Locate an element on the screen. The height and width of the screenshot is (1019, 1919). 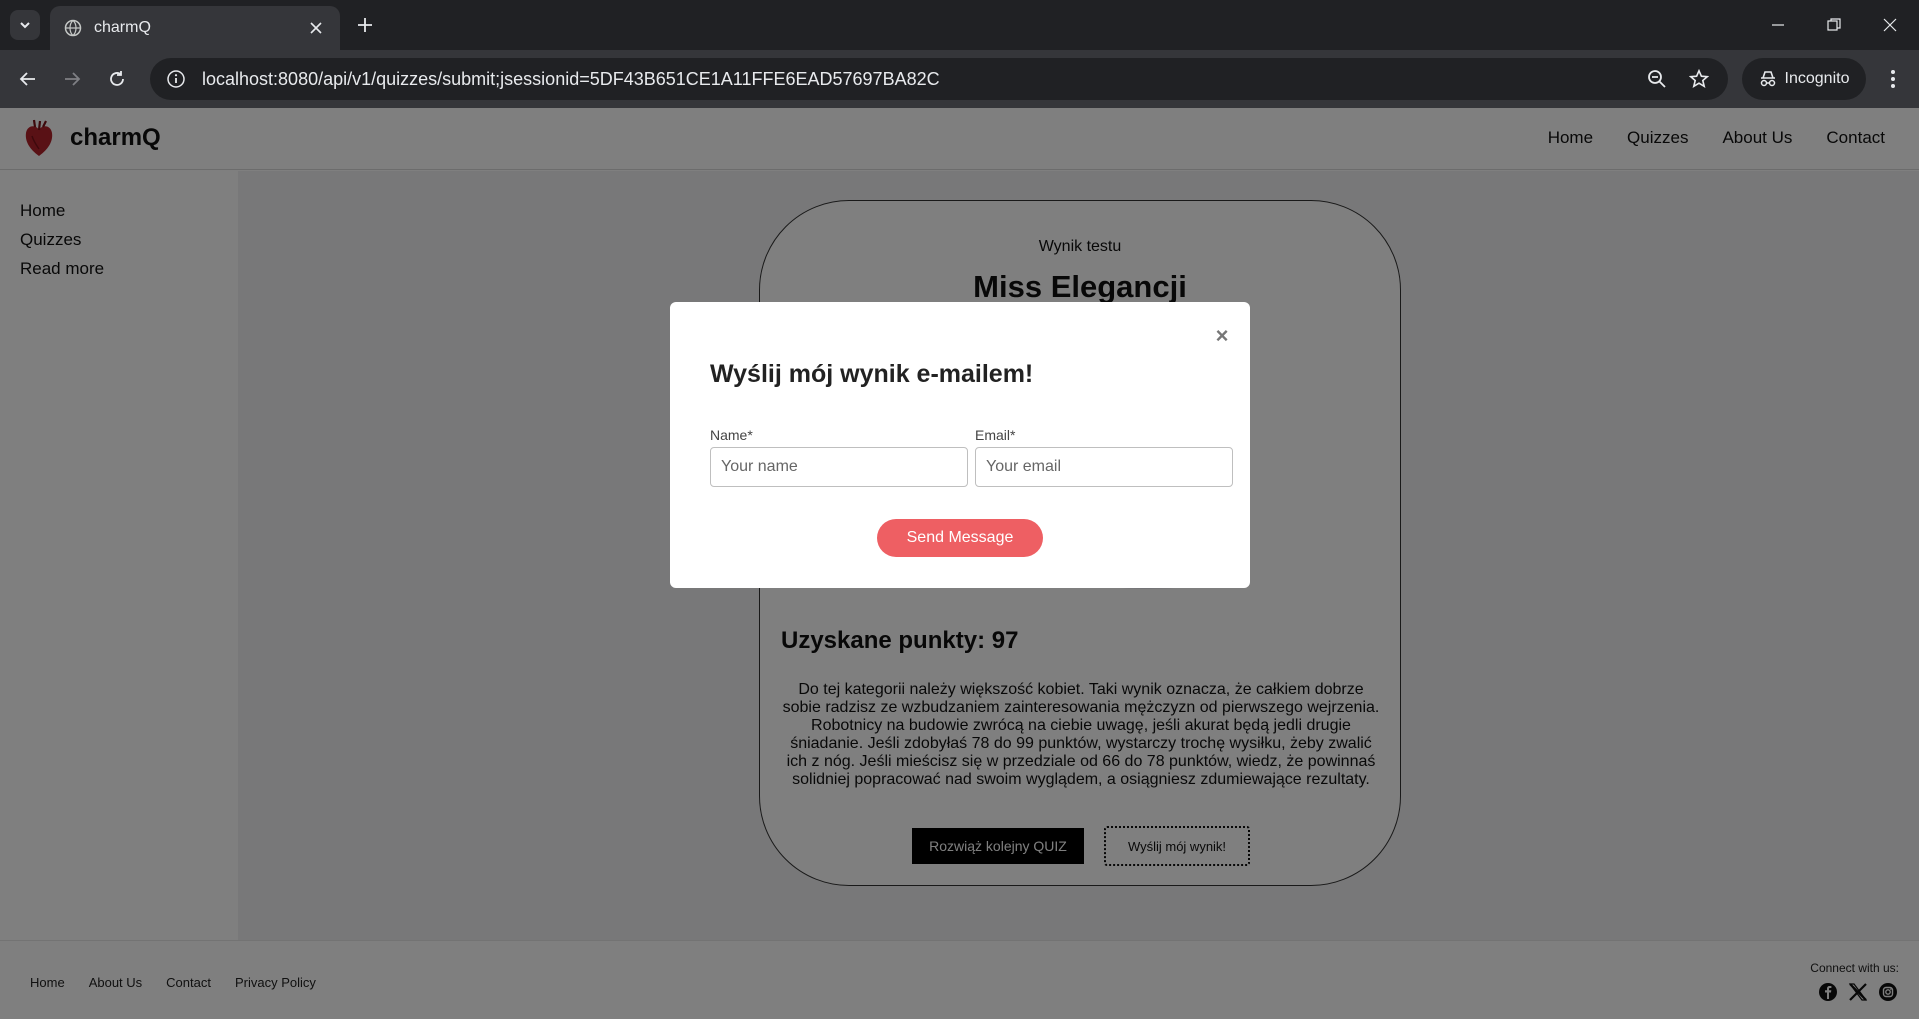
plus-icon is located at coordinates (365, 25).